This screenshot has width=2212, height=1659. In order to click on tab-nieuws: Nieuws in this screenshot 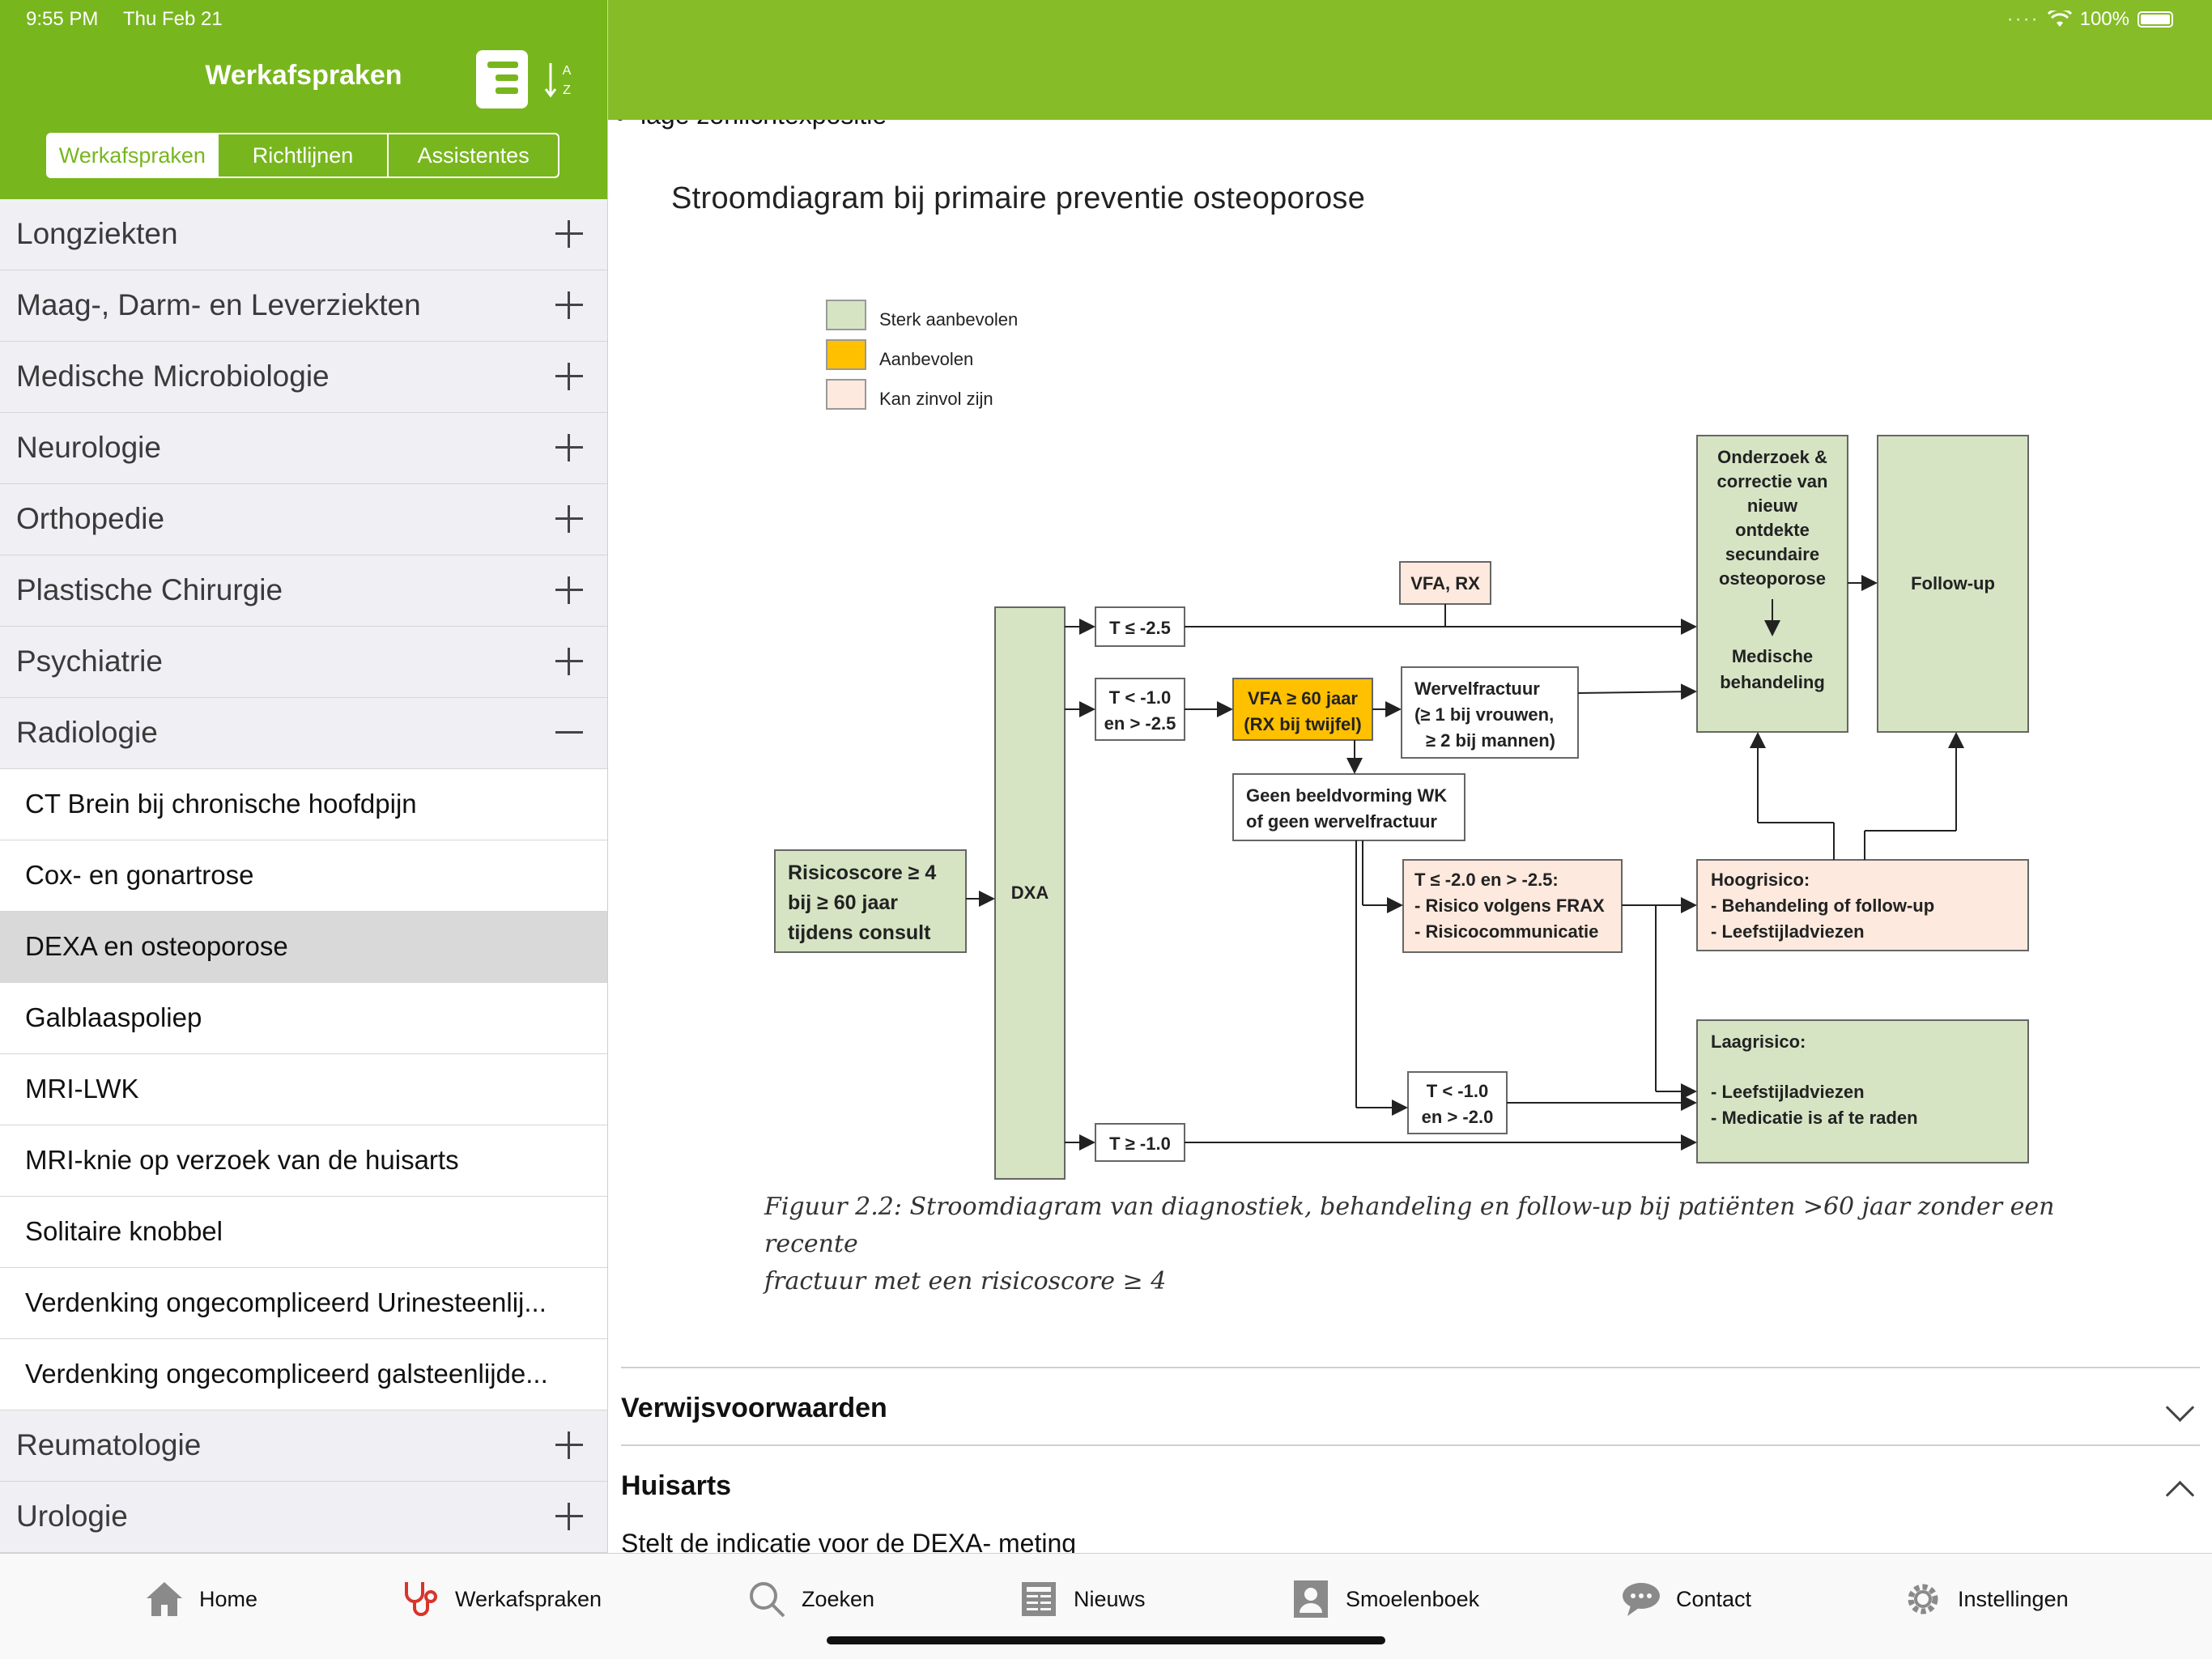, I will do `click(1082, 1599)`.